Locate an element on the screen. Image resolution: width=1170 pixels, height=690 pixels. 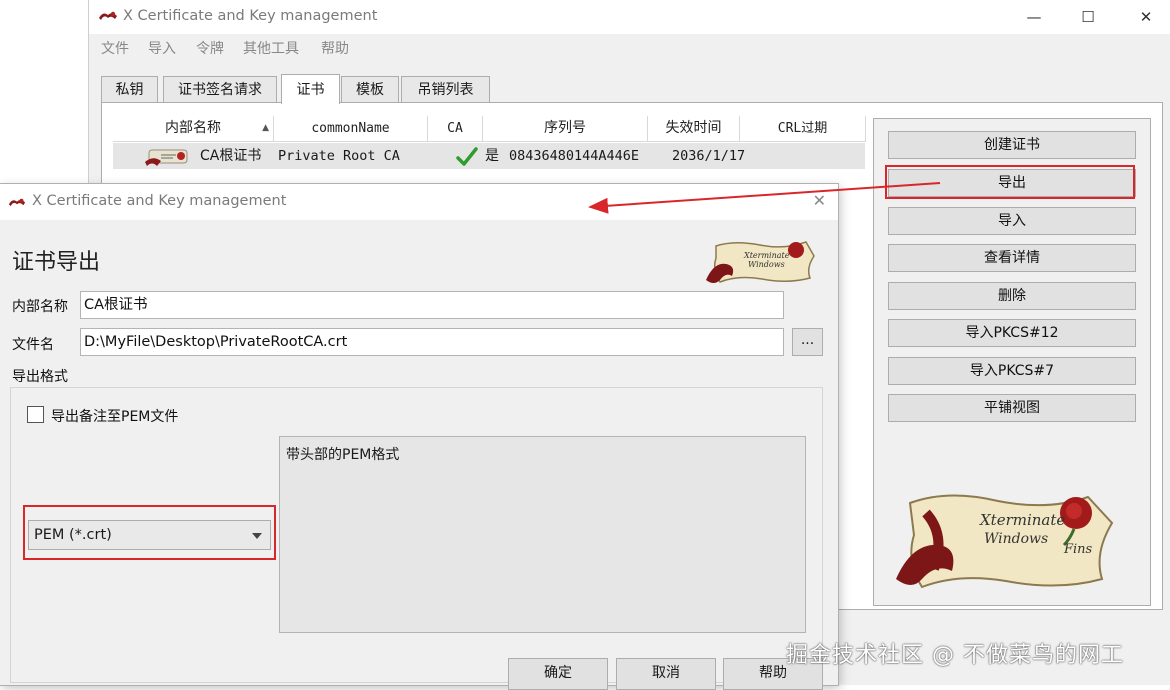
watermark: 掘金技术社区 @ 不做菜鸟的网工 is located at coordinates (955, 655).